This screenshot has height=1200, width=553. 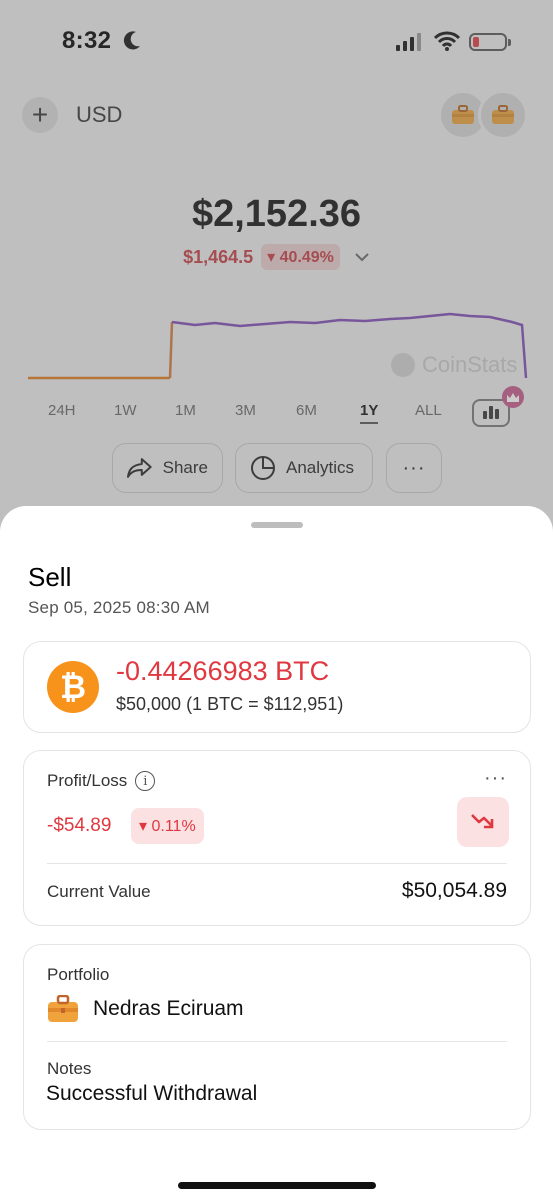 What do you see at coordinates (277, 1185) in the screenshot?
I see `home-indicator` at bounding box center [277, 1185].